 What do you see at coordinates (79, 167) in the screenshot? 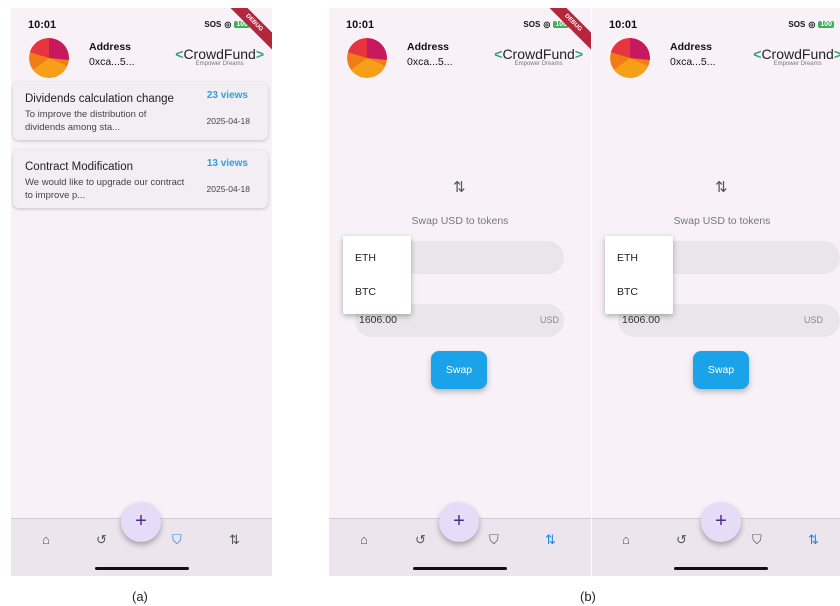
I see `proposal-title: Contract Modification` at bounding box center [79, 167].